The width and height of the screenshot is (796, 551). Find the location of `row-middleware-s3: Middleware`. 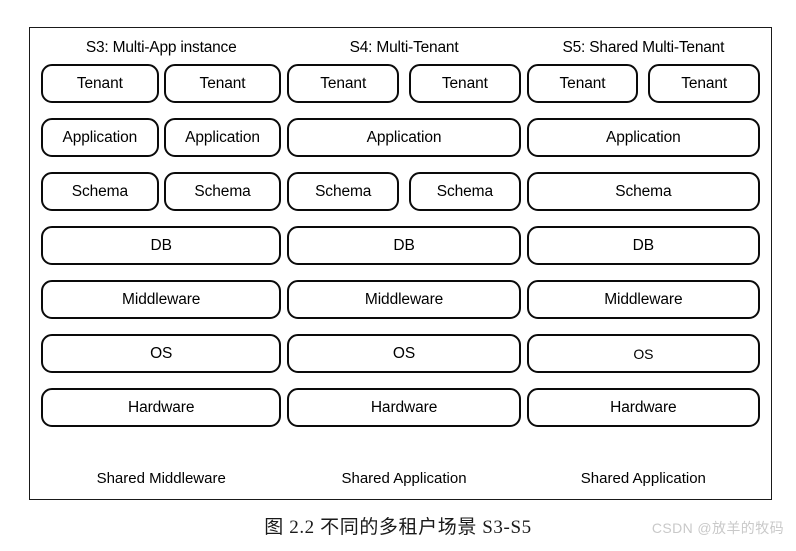

row-middleware-s3: Middleware is located at coordinates (161, 299).